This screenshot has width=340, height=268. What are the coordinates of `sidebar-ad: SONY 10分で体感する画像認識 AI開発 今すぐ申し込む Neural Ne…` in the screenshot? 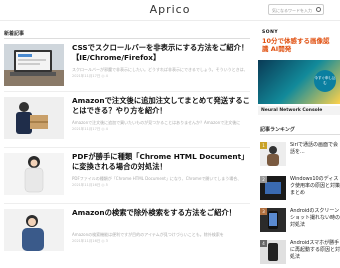 It's located at (299, 73).